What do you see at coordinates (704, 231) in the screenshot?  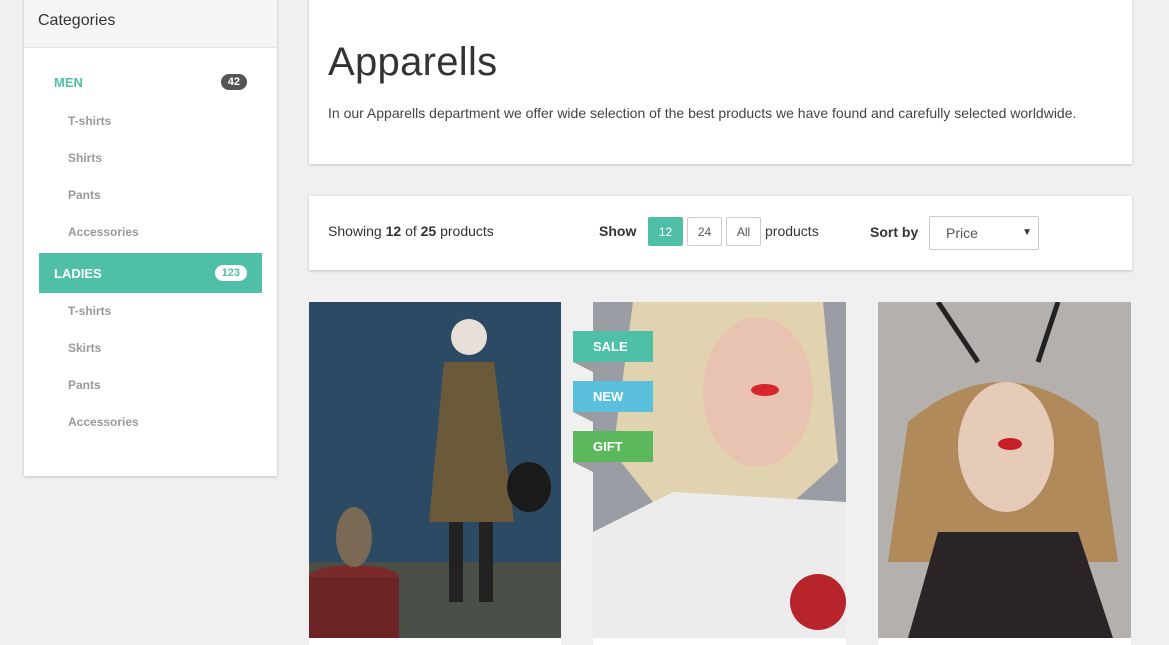 I see `page-size-24-button: 24` at bounding box center [704, 231].